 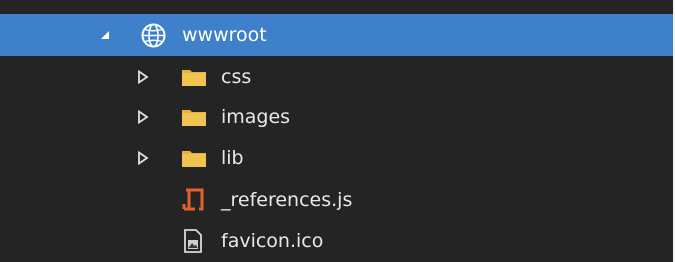 I want to click on tree-item-label: css, so click(x=236, y=77).